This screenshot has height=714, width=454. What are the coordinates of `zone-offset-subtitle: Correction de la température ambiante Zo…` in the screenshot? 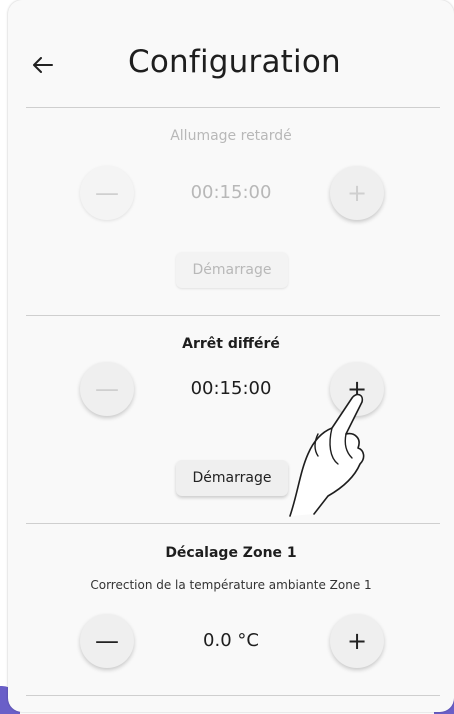 It's located at (231, 585).